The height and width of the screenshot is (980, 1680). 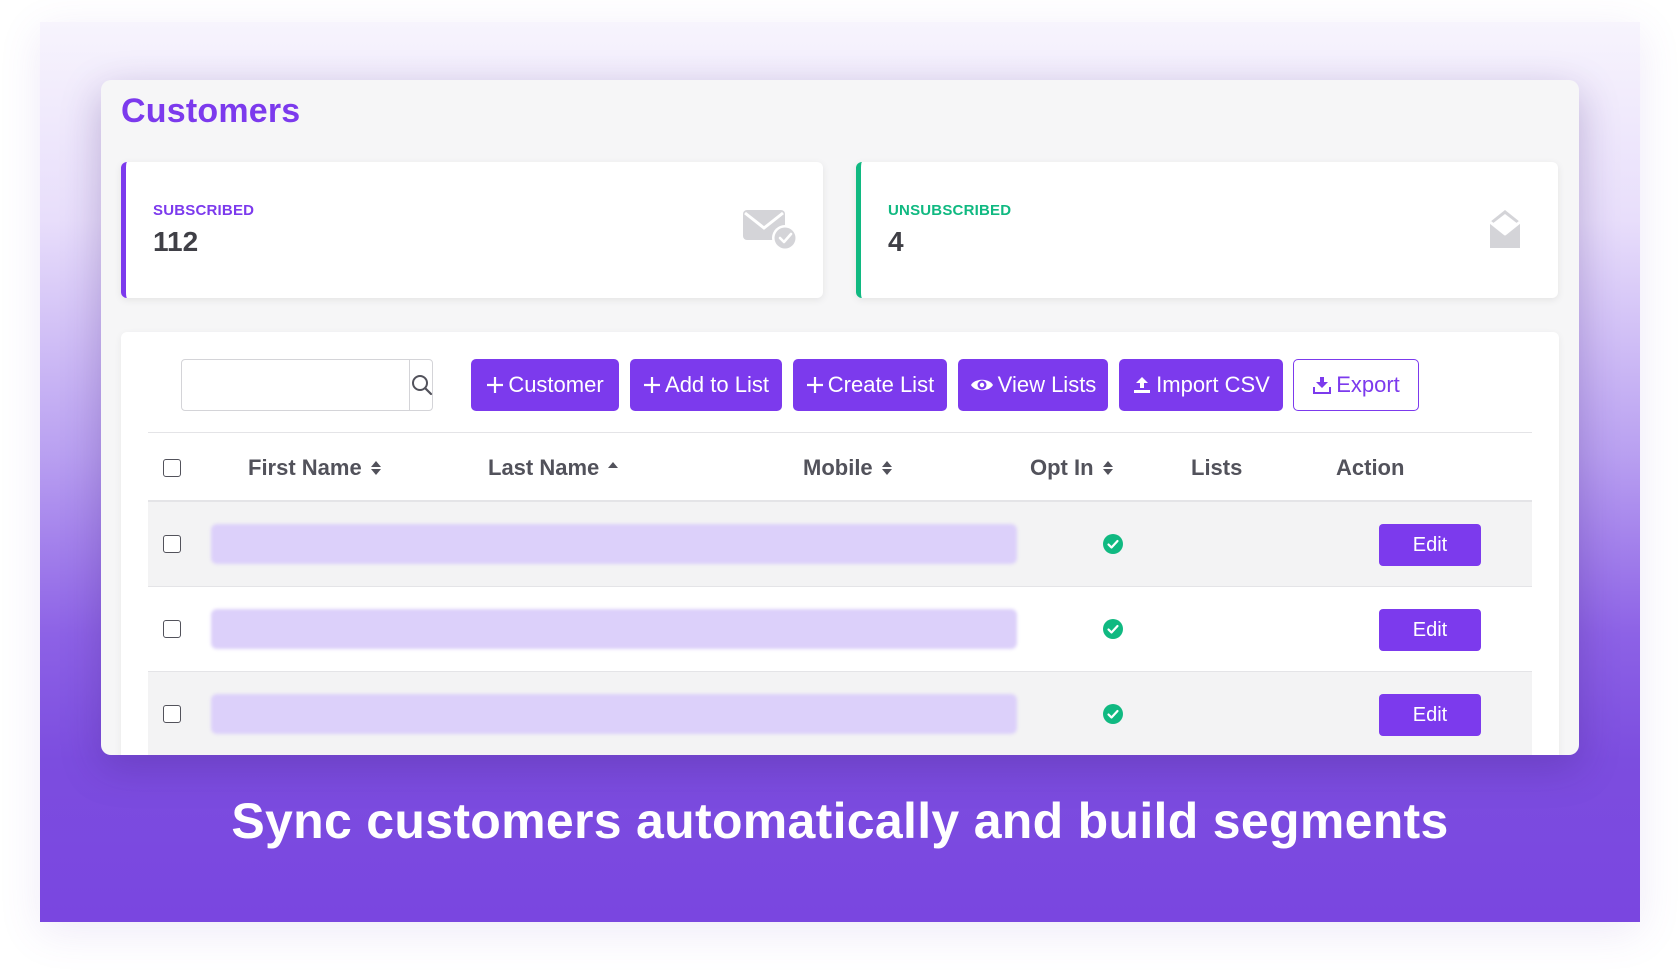 What do you see at coordinates (770, 230) in the screenshot?
I see `envelope-check-icon` at bounding box center [770, 230].